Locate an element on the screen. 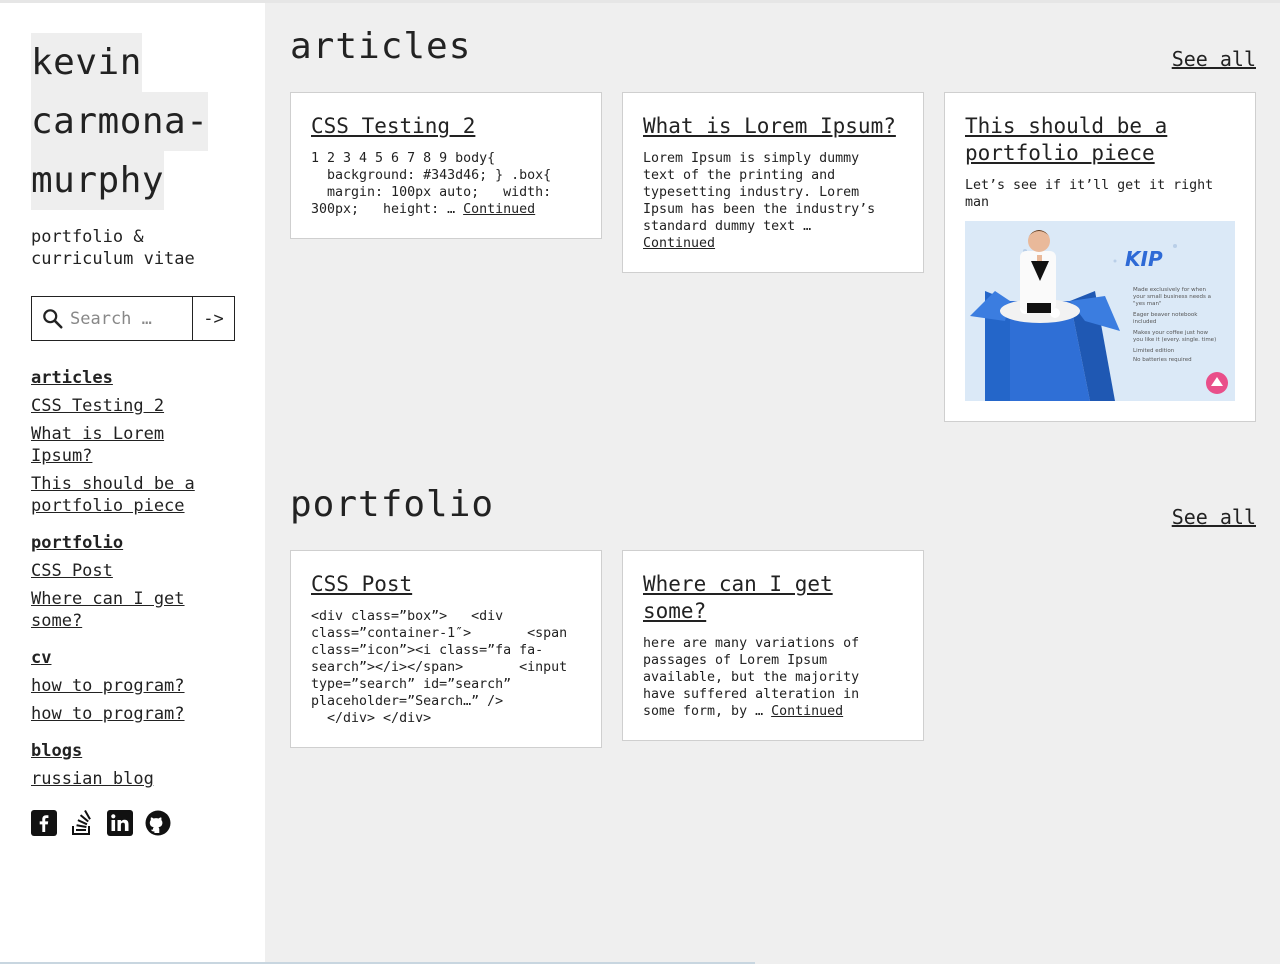  nav-item-portfolio-piece: This should be a portfolio piece is located at coordinates (131, 495).